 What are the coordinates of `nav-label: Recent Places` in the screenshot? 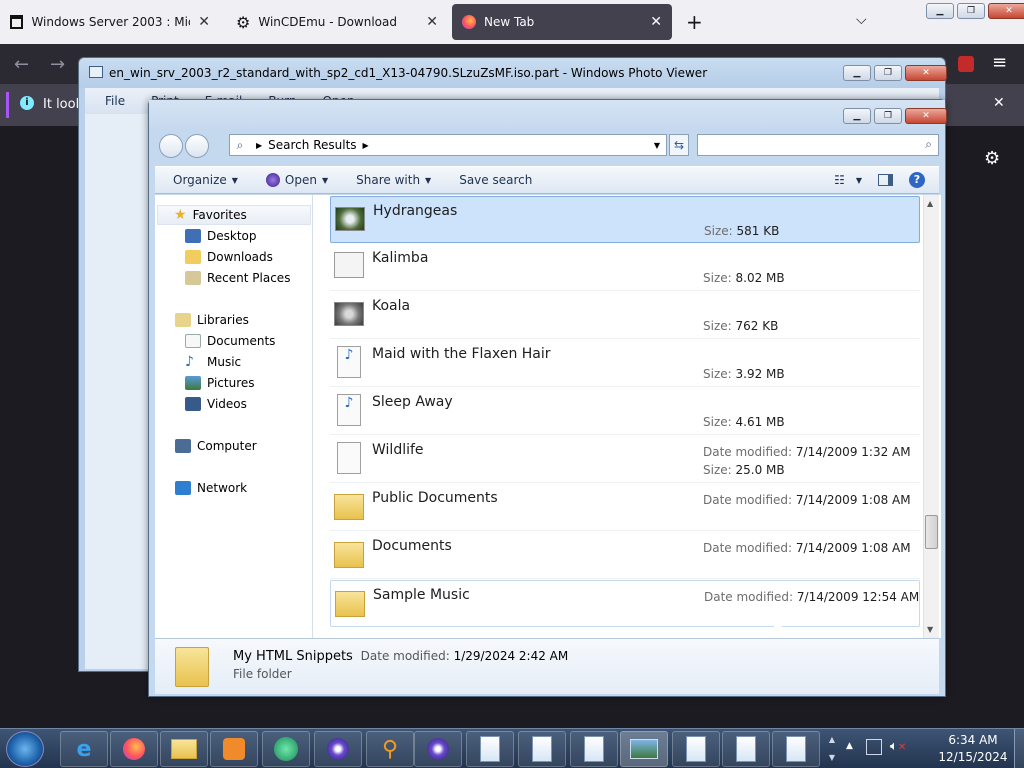 It's located at (249, 278).